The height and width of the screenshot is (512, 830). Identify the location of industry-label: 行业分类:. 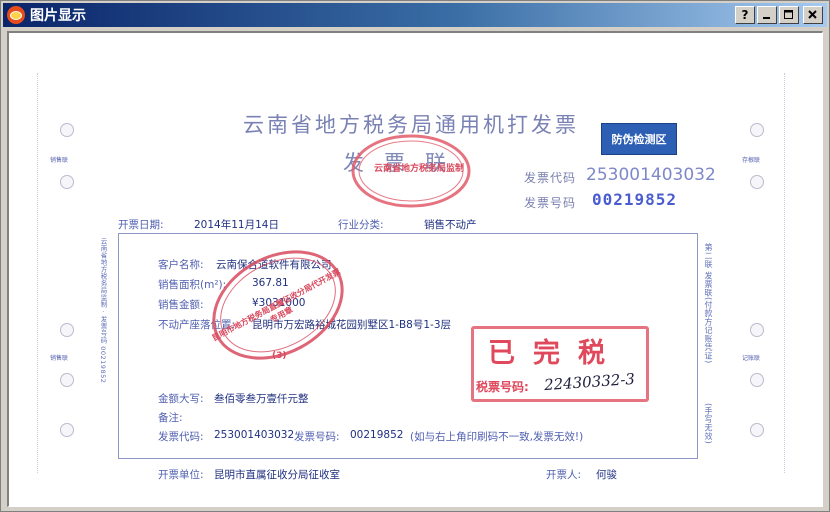
(361, 225).